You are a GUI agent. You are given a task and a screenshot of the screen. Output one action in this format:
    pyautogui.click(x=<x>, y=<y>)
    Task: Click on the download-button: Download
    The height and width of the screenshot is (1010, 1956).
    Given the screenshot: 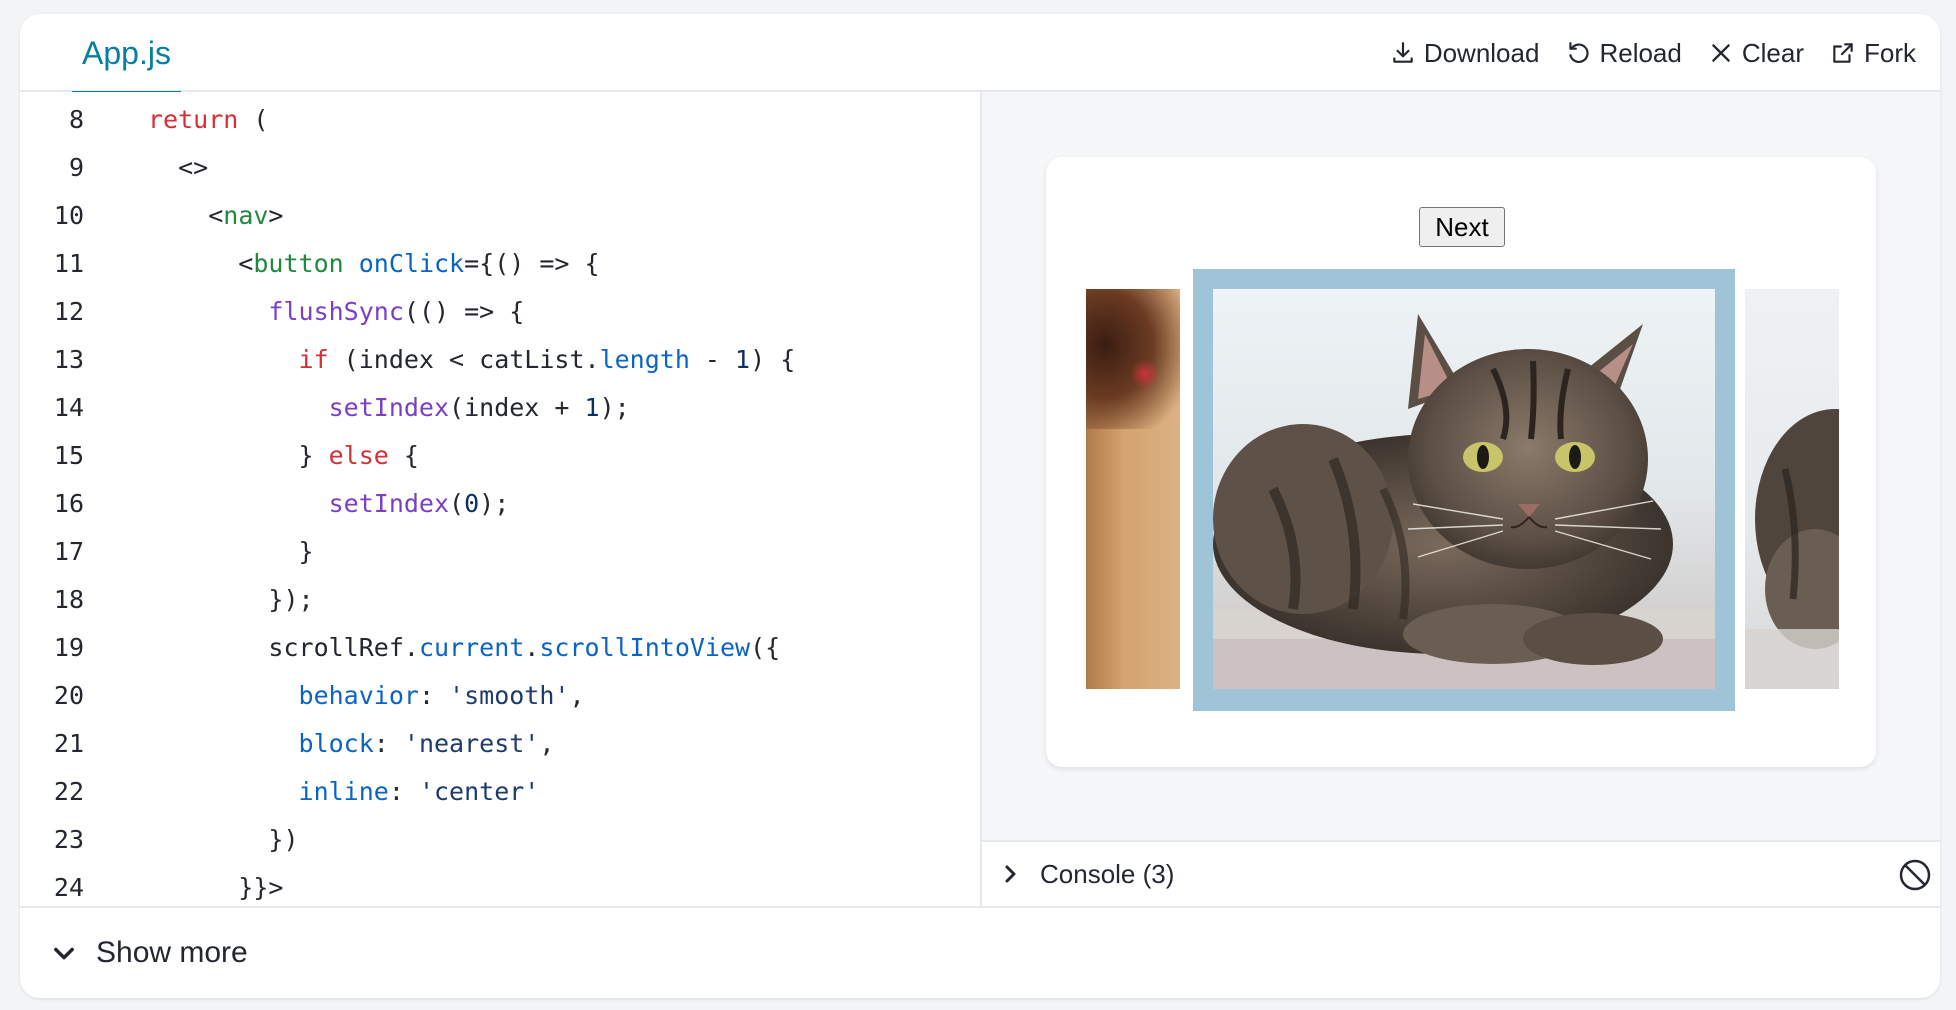 What is the action you would take?
    pyautogui.click(x=1465, y=53)
    